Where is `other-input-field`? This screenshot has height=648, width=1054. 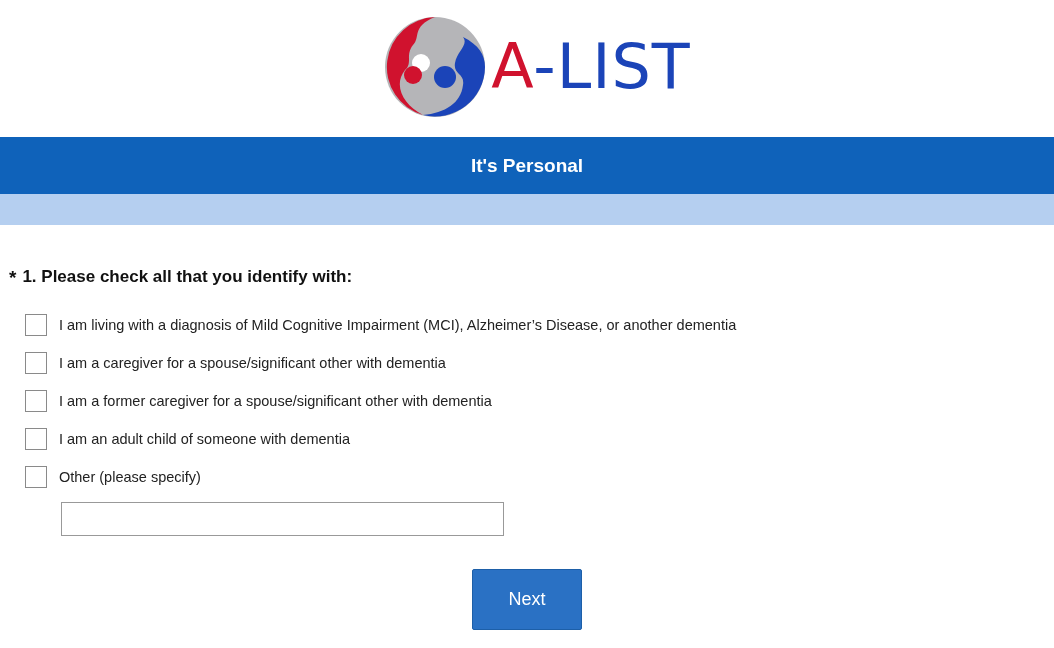 other-input-field is located at coordinates (282, 519).